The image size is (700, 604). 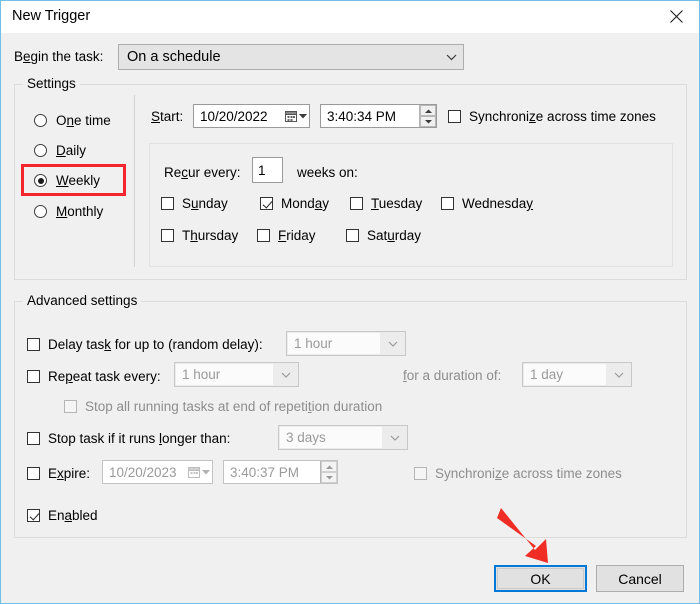 What do you see at coordinates (210, 235) in the screenshot?
I see `checkbox-label: Thursday` at bounding box center [210, 235].